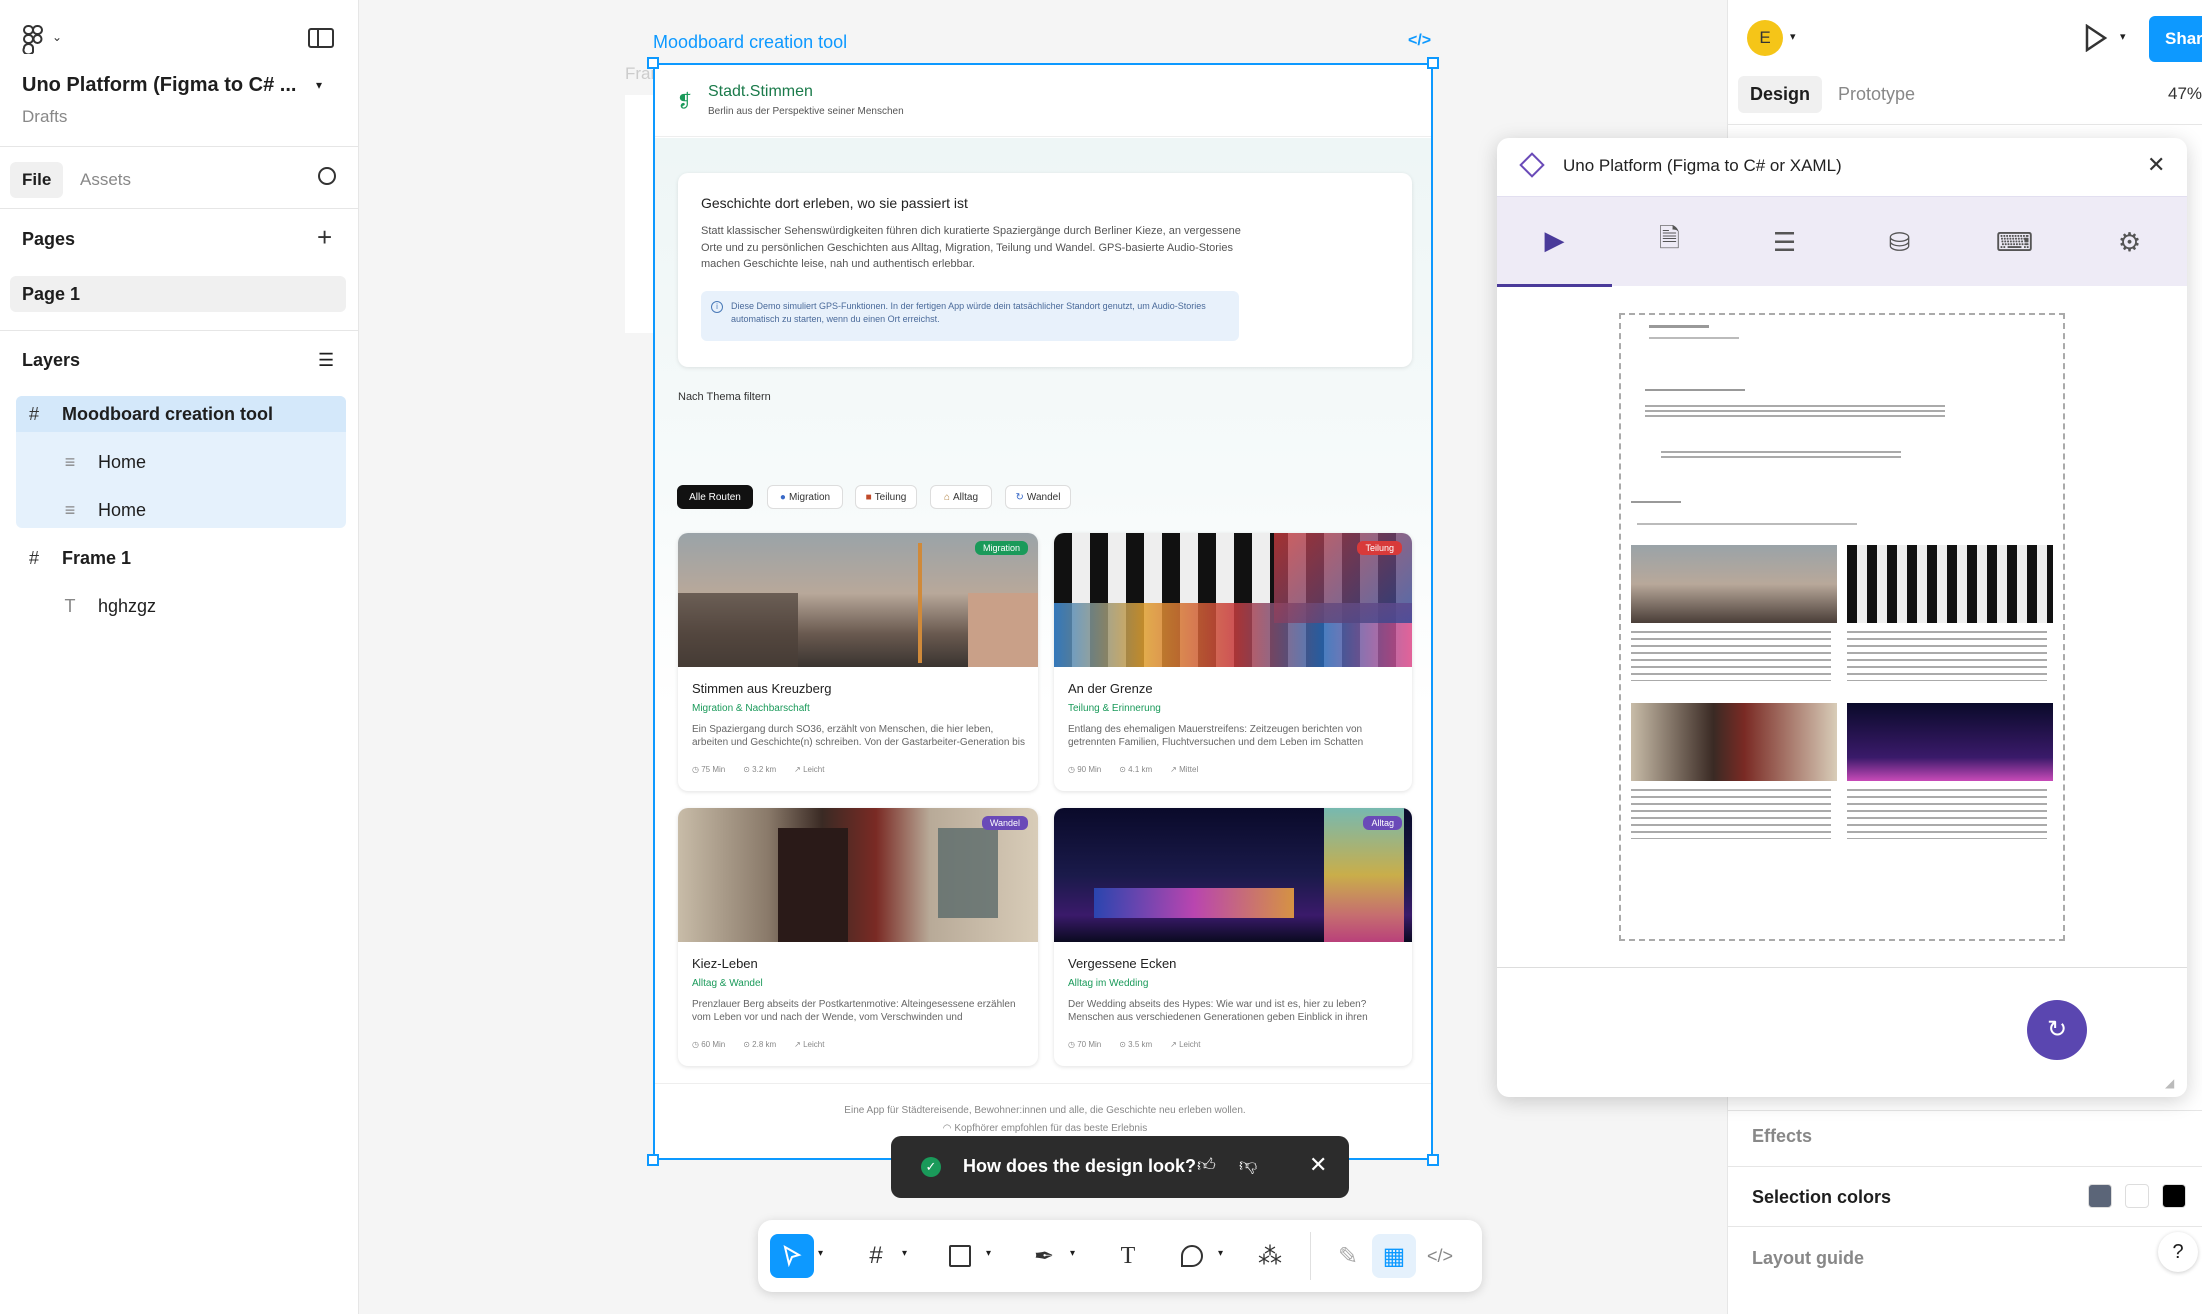 Image resolution: width=2202 pixels, height=1314 pixels. I want to click on help-button: ?, so click(2178, 1252).